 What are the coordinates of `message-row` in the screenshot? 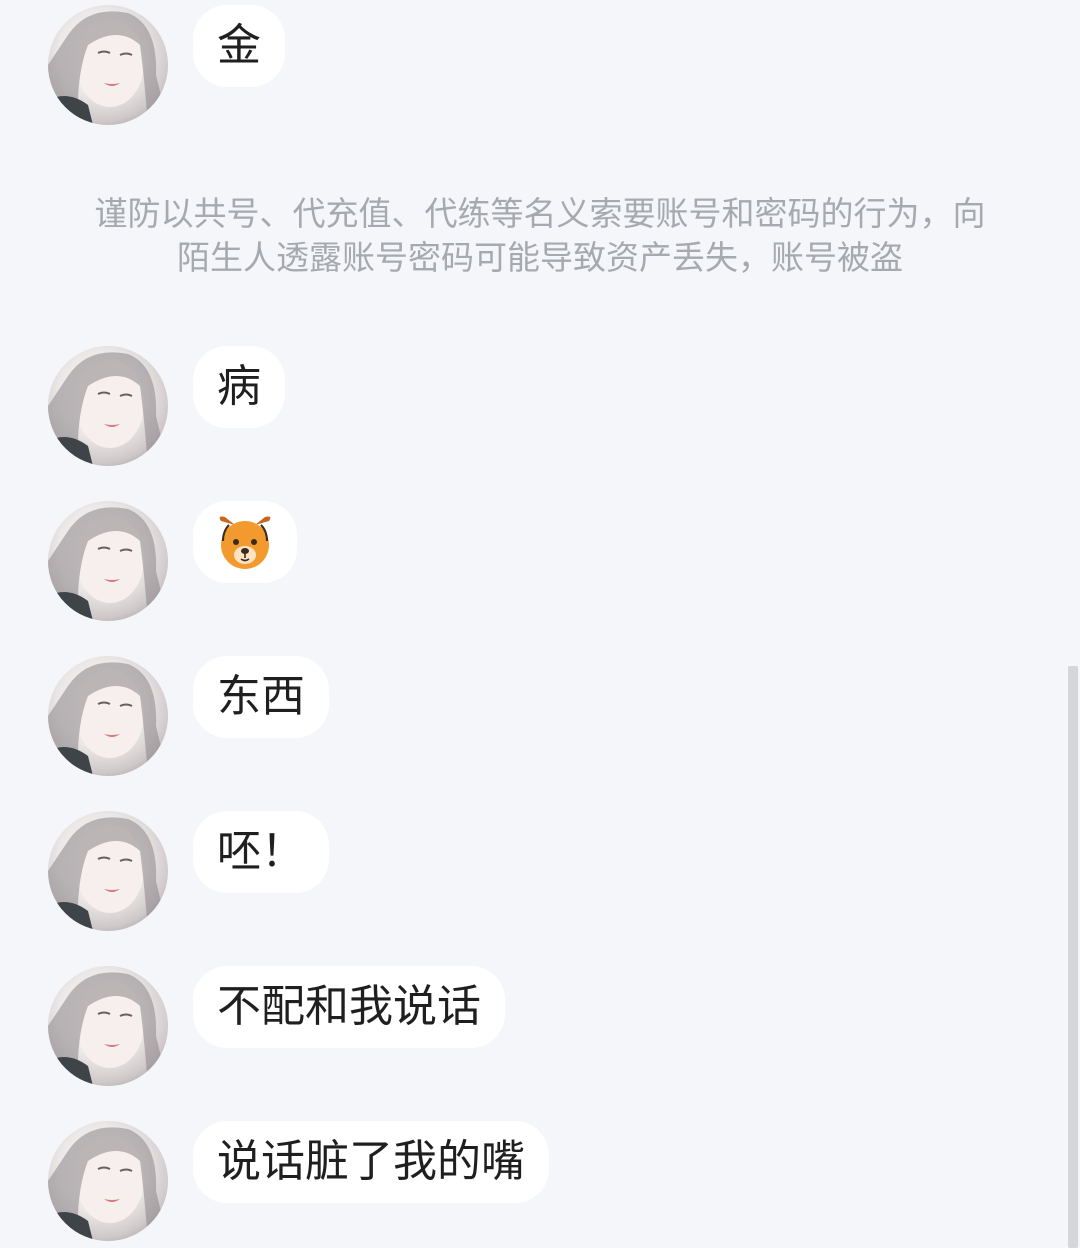 It's located at (548, 561).